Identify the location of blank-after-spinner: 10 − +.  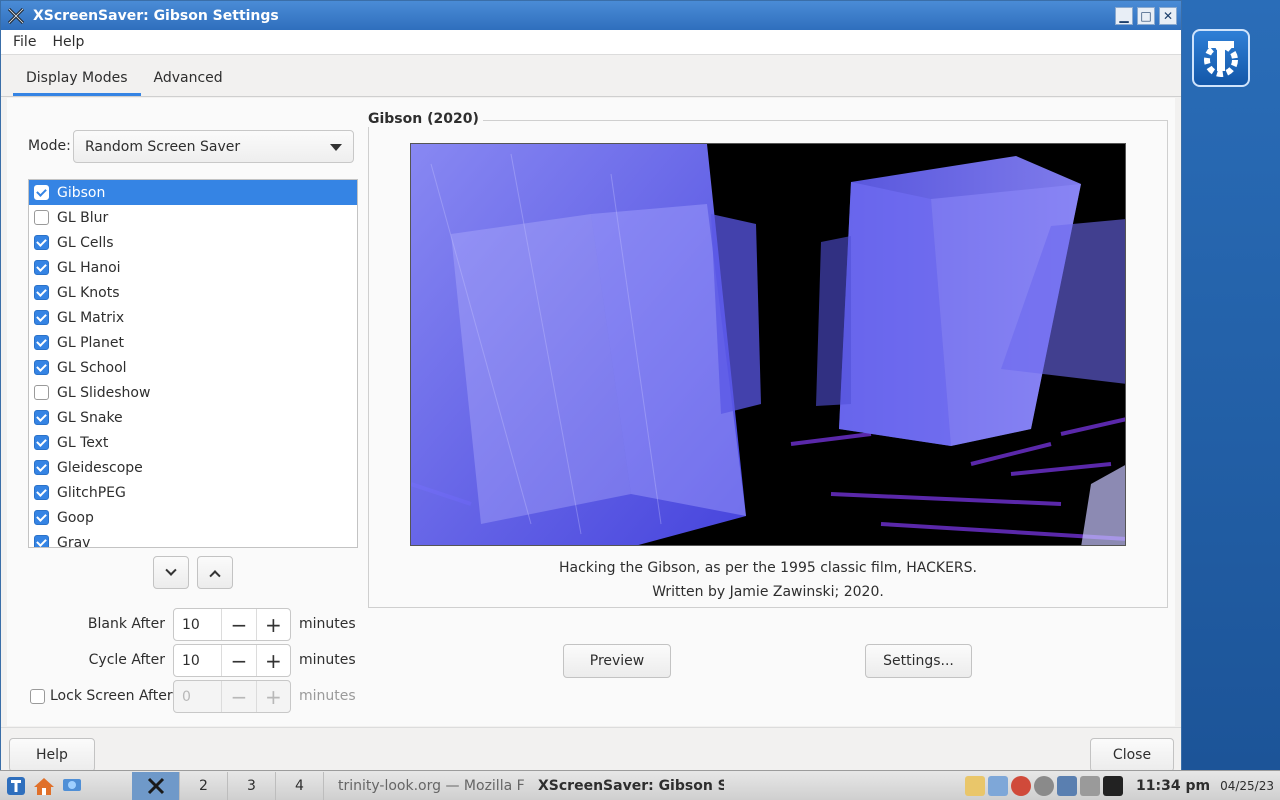
(232, 624).